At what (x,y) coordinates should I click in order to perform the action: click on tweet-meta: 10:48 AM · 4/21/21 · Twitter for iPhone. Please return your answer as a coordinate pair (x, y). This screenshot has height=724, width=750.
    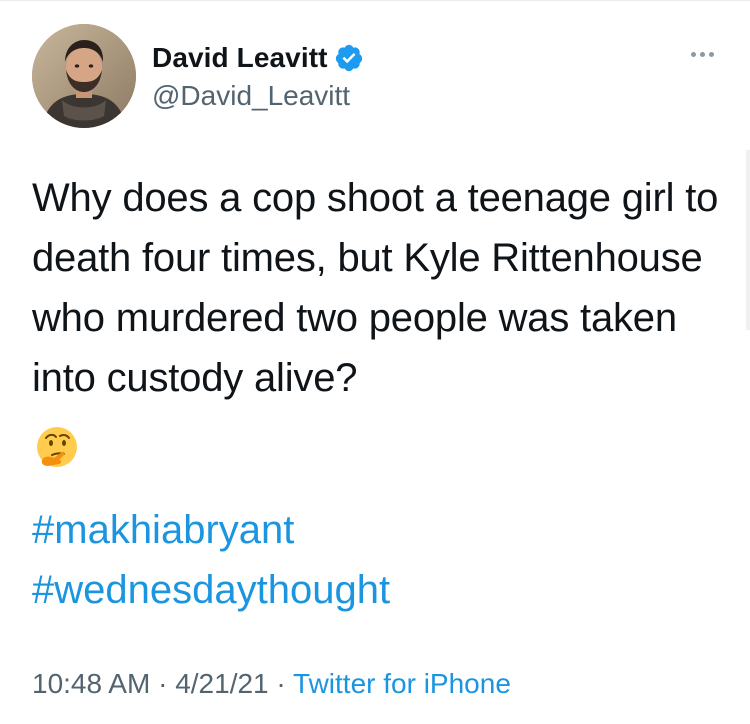
    Looking at the image, I should click on (271, 684).